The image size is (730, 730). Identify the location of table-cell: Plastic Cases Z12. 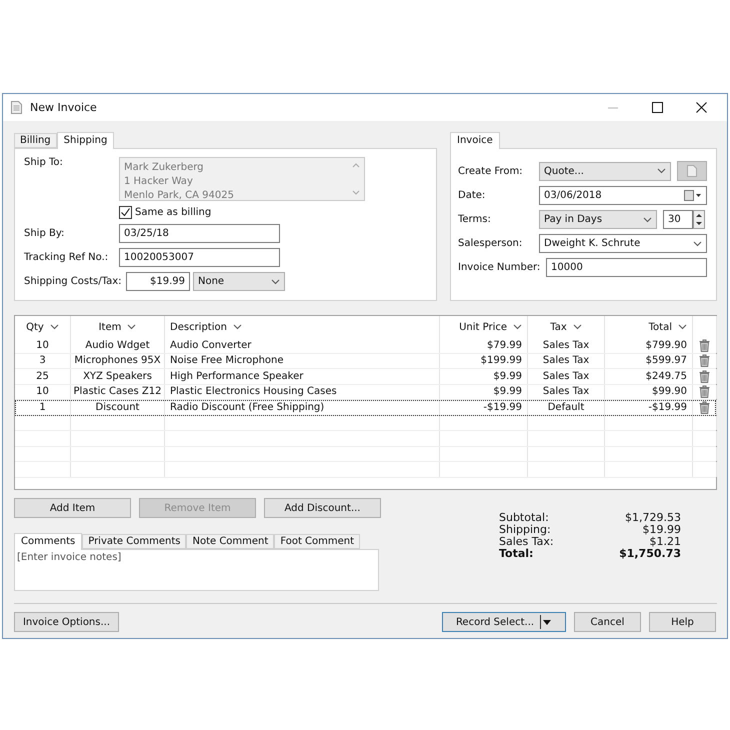
(118, 391).